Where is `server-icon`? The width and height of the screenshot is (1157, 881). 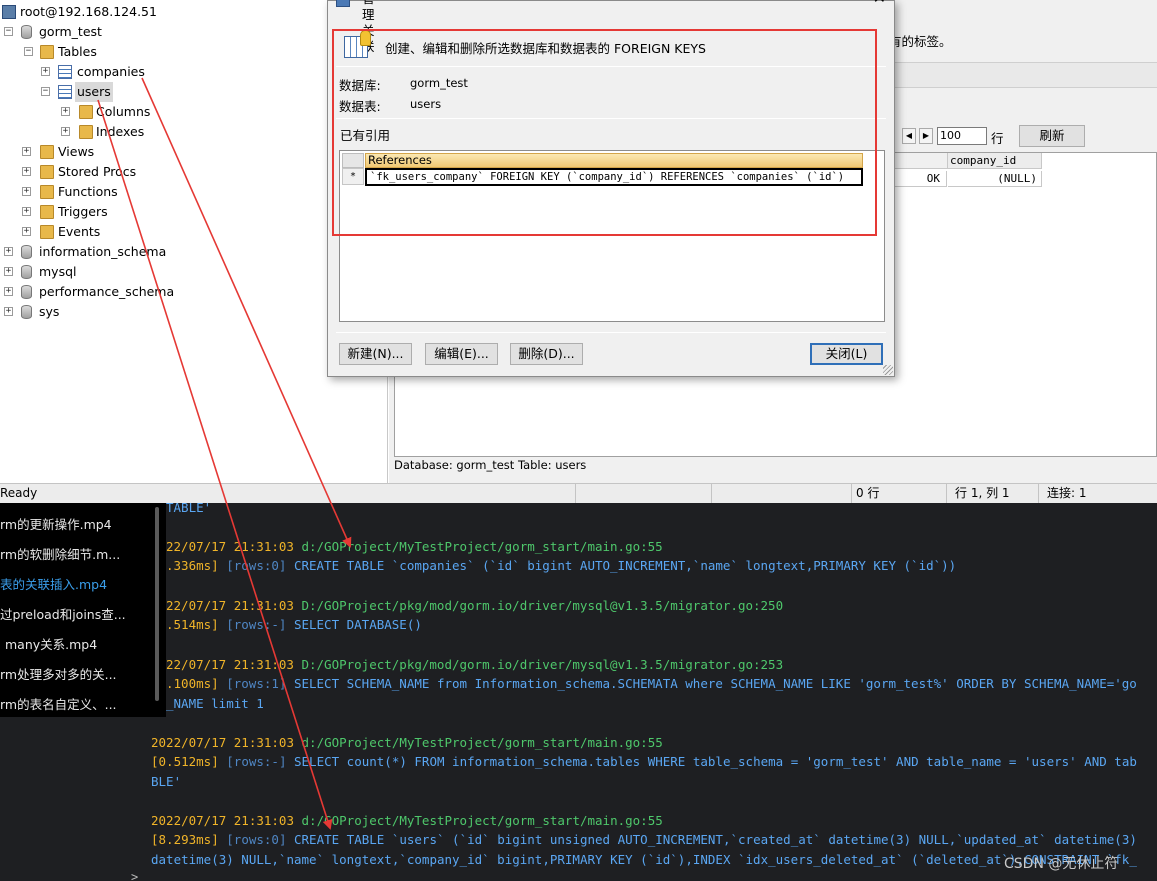
server-icon is located at coordinates (9, 12).